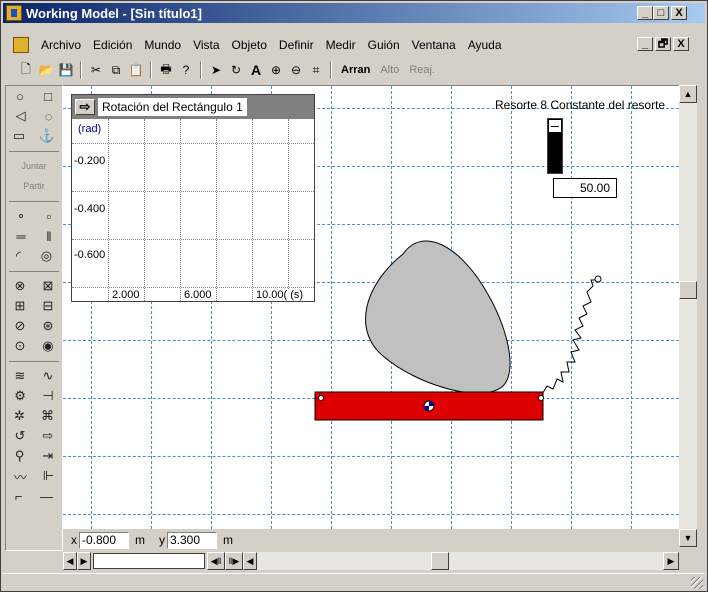 This screenshot has height=592, width=708. What do you see at coordinates (688, 94) in the screenshot?
I see `scroll-up-button: ▲` at bounding box center [688, 94].